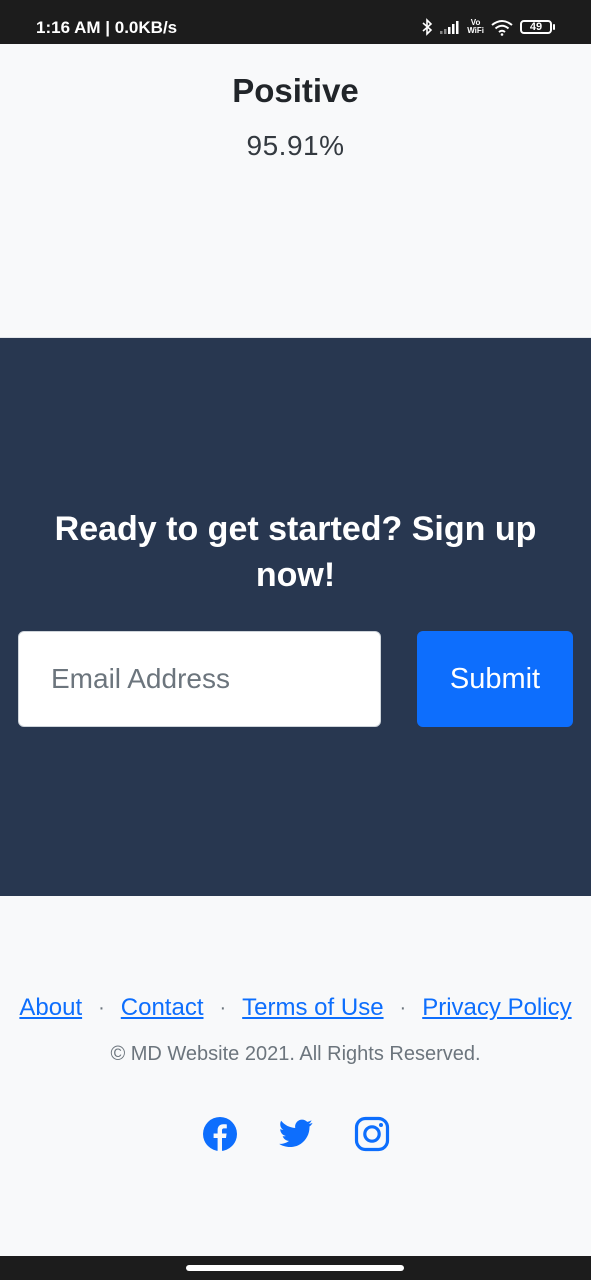 Image resolution: width=591 pixels, height=1280 pixels. What do you see at coordinates (107, 27) in the screenshot?
I see `status-time-speed: 1:16 AM | 0.0KB/s` at bounding box center [107, 27].